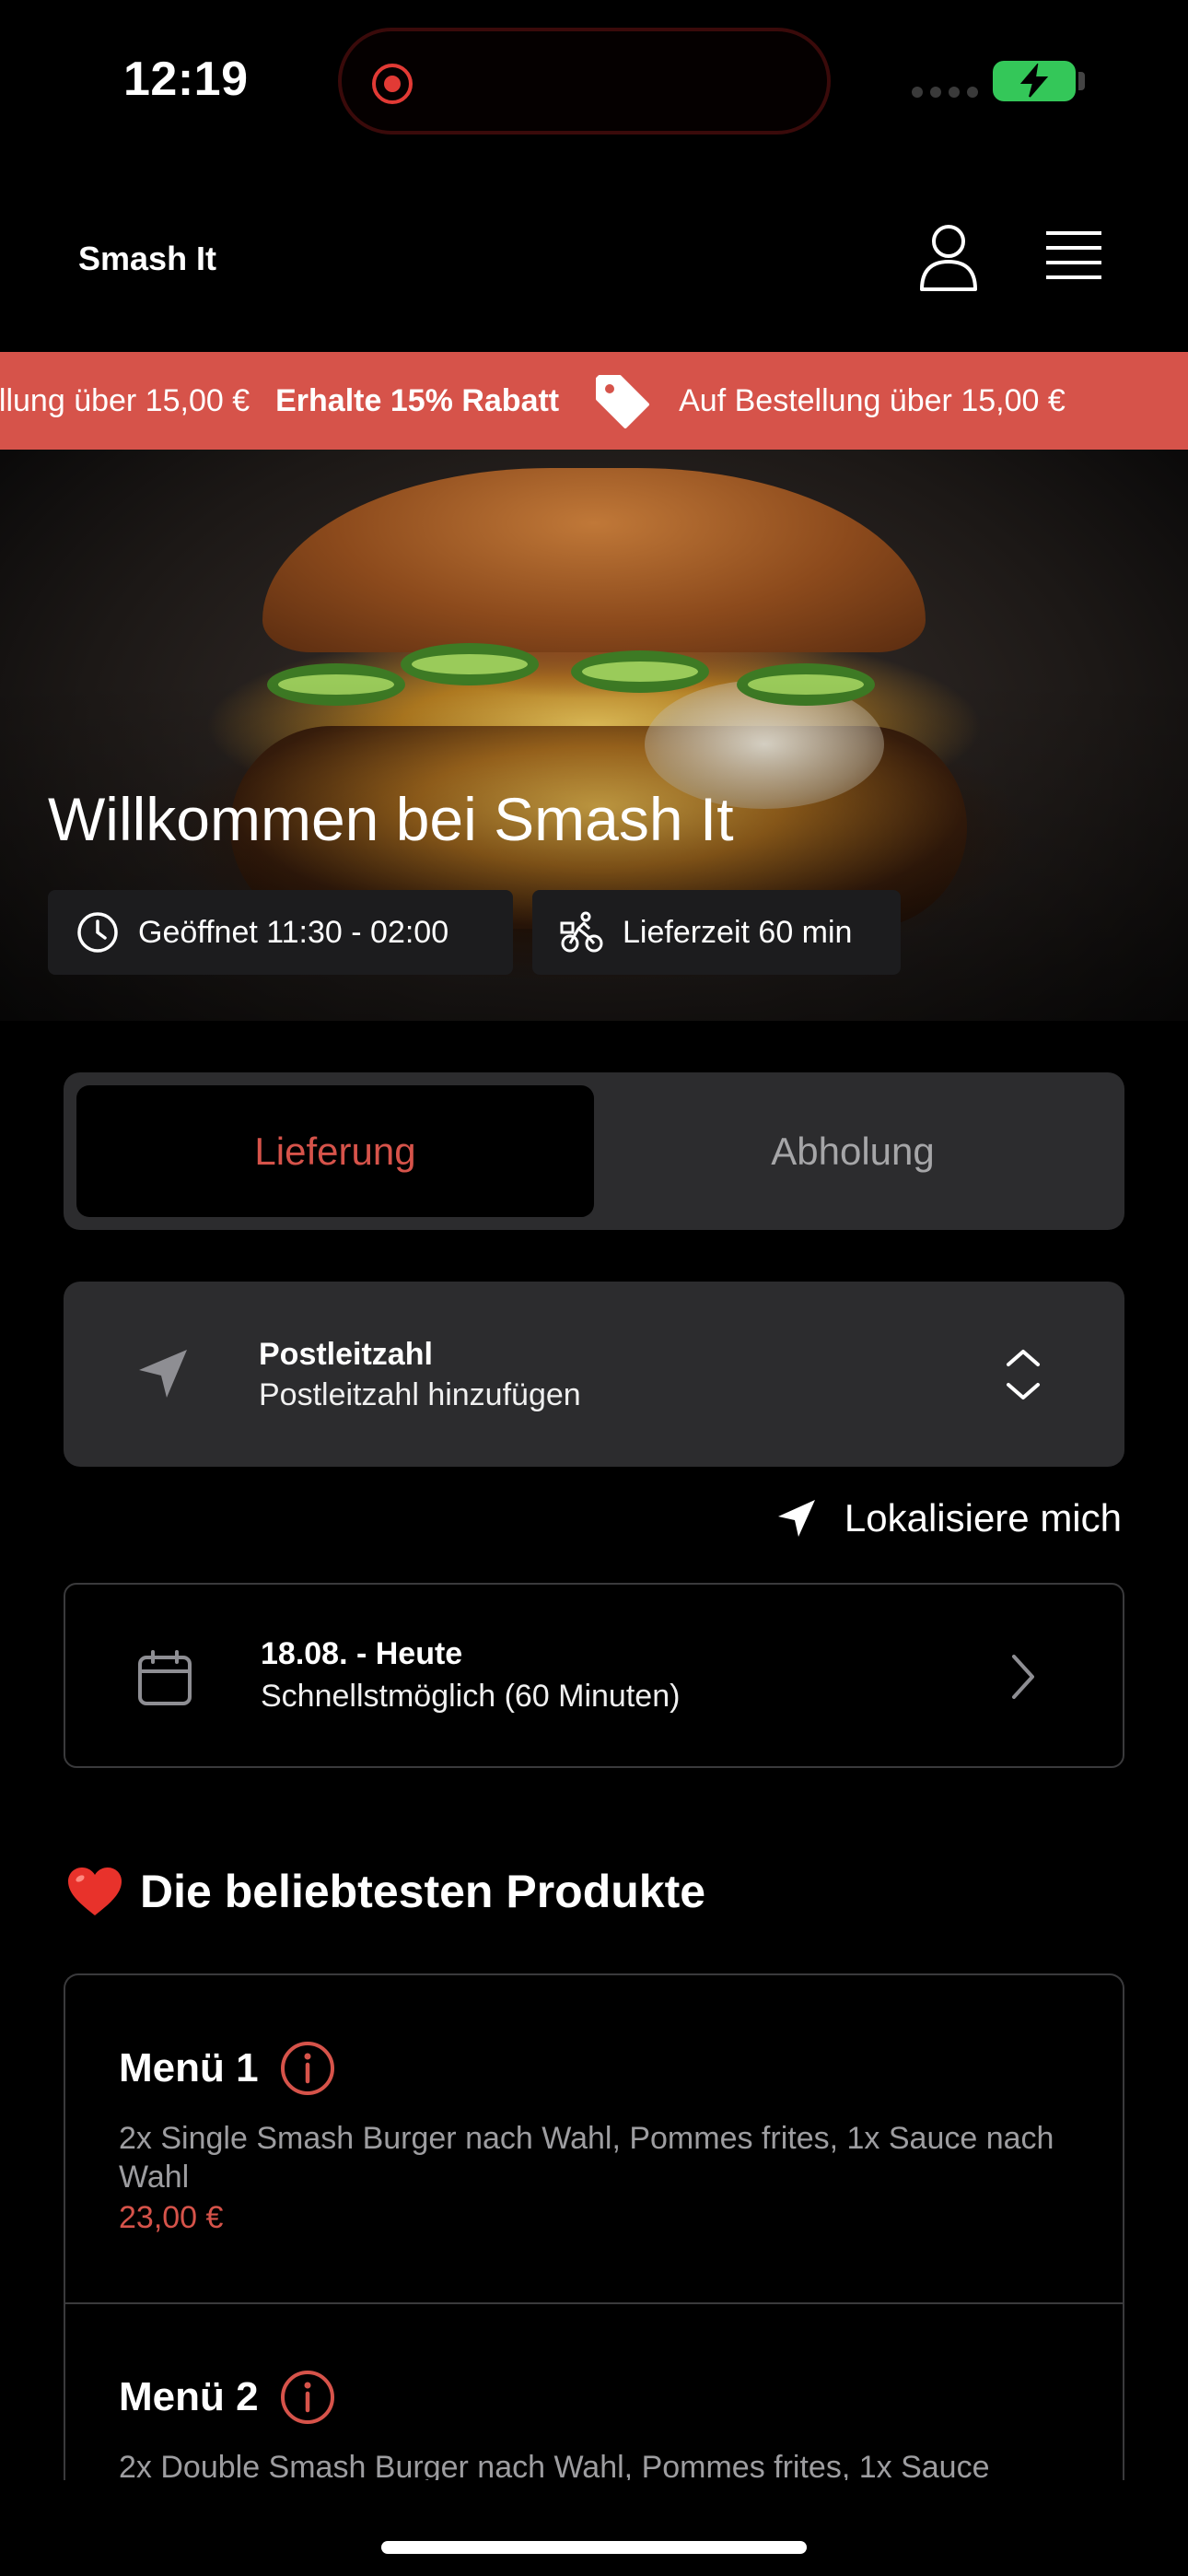 The image size is (1188, 2576). Describe the element at coordinates (621, 400) in the screenshot. I see `price-tag-icon` at that location.